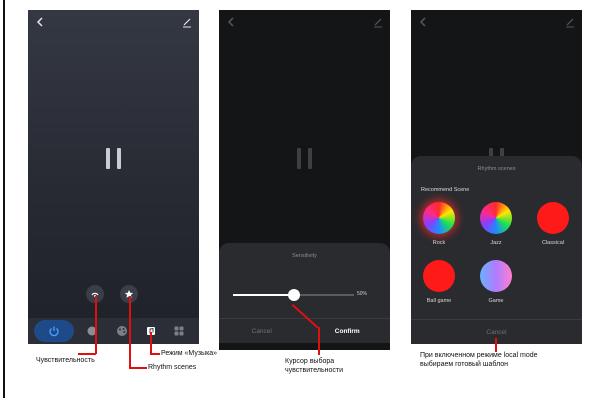 The image size is (589, 398). I want to click on annotation-rhythm-scenes: Rhythm scenes, so click(172, 367).